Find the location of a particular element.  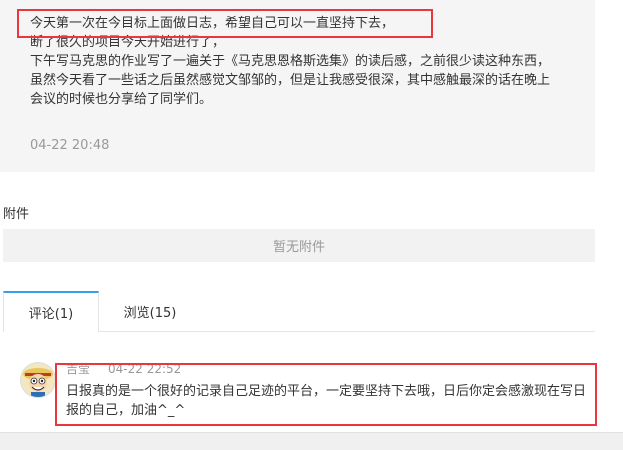

attachments-empty-text: 暂无附件 is located at coordinates (298, 247).